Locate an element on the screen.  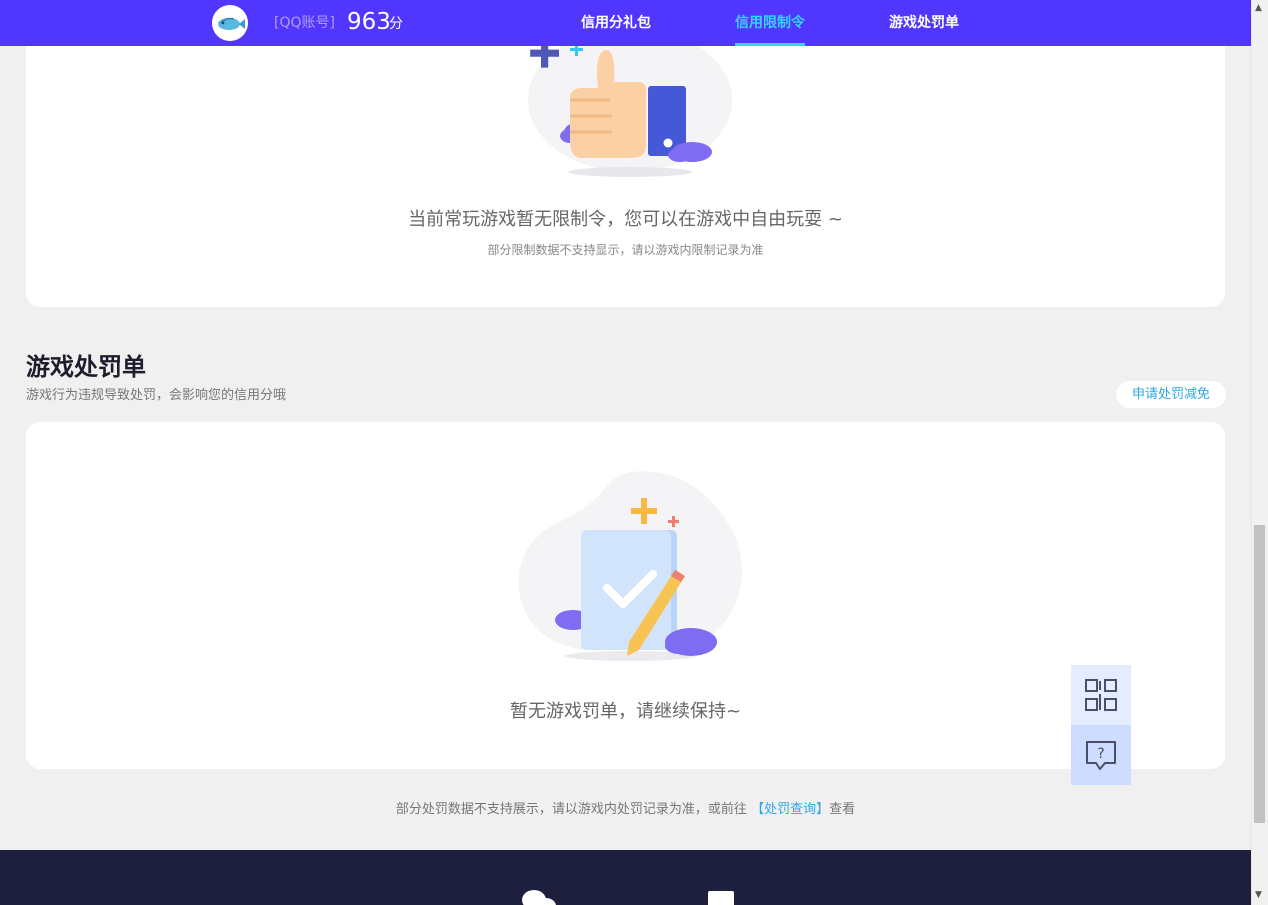
footer-qr-icon is located at coordinates (721, 898).